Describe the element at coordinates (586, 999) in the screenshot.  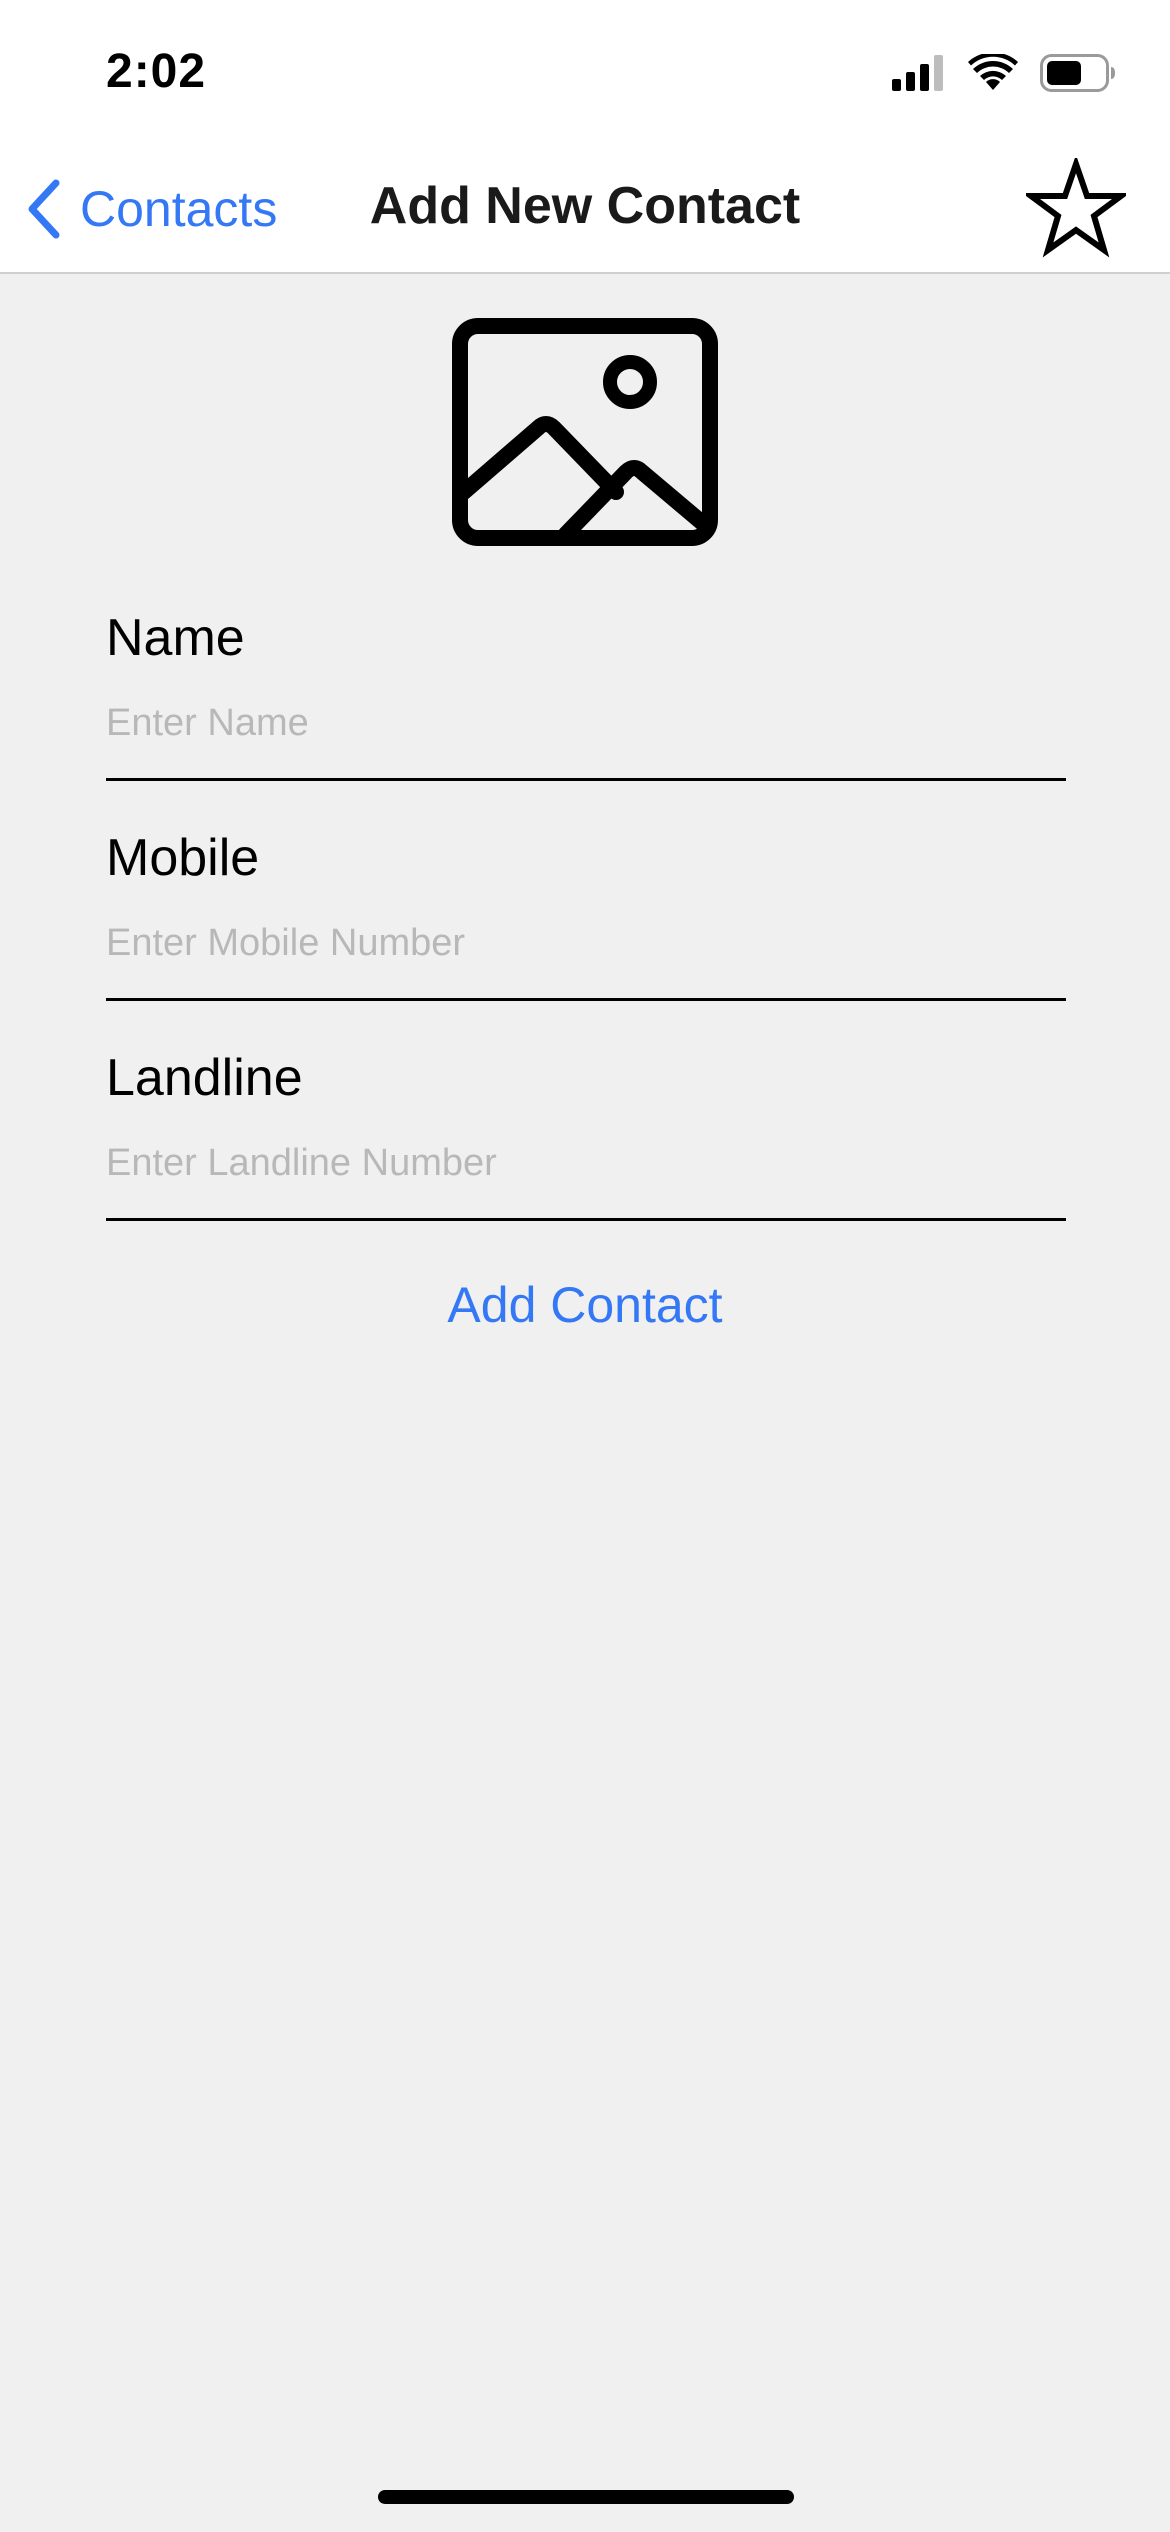
I see `mobile-underline` at that location.